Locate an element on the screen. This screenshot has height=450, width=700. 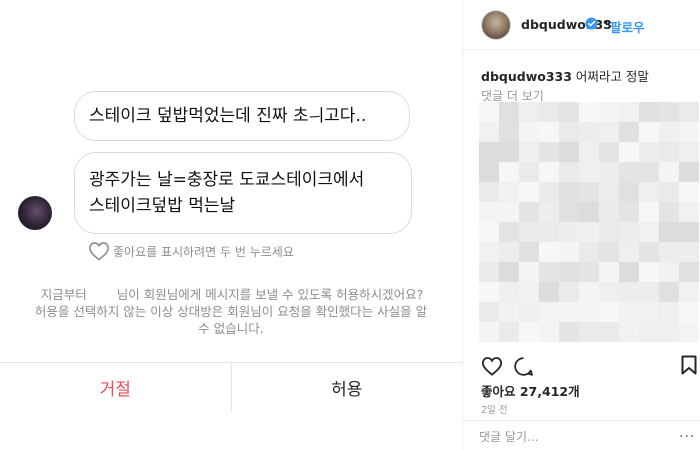
more-options-icon: ··· is located at coordinates (687, 437).